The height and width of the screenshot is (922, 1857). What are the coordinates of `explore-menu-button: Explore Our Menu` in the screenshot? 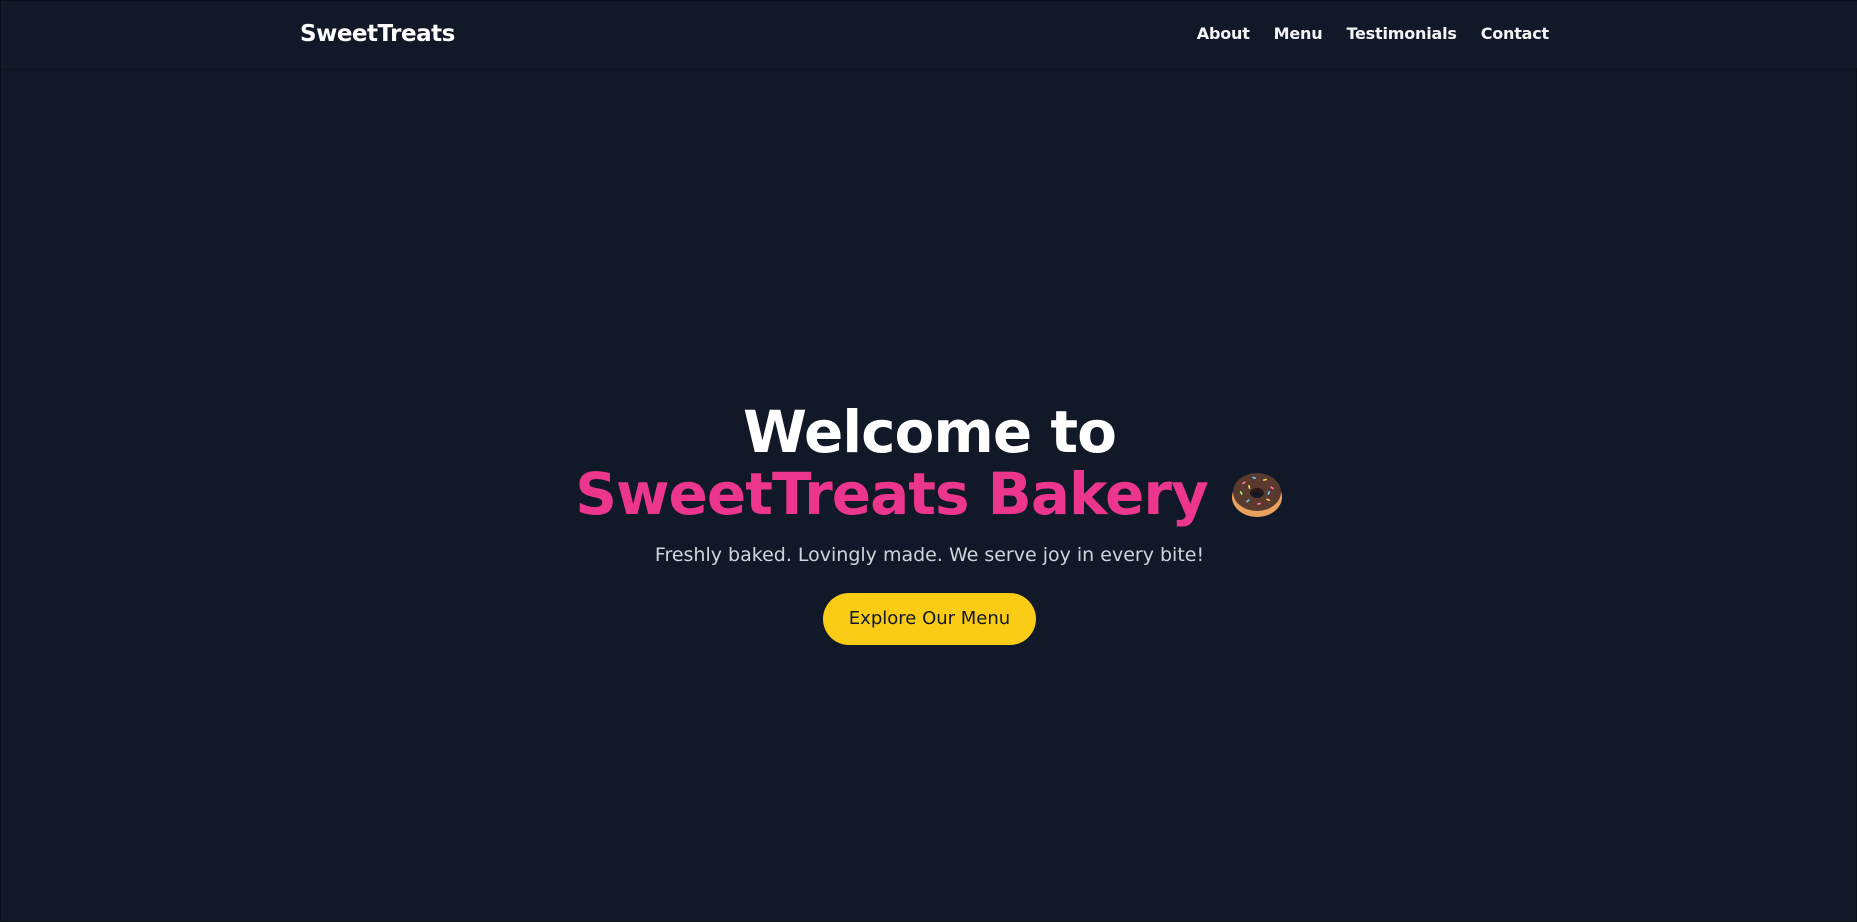 It's located at (929, 619).